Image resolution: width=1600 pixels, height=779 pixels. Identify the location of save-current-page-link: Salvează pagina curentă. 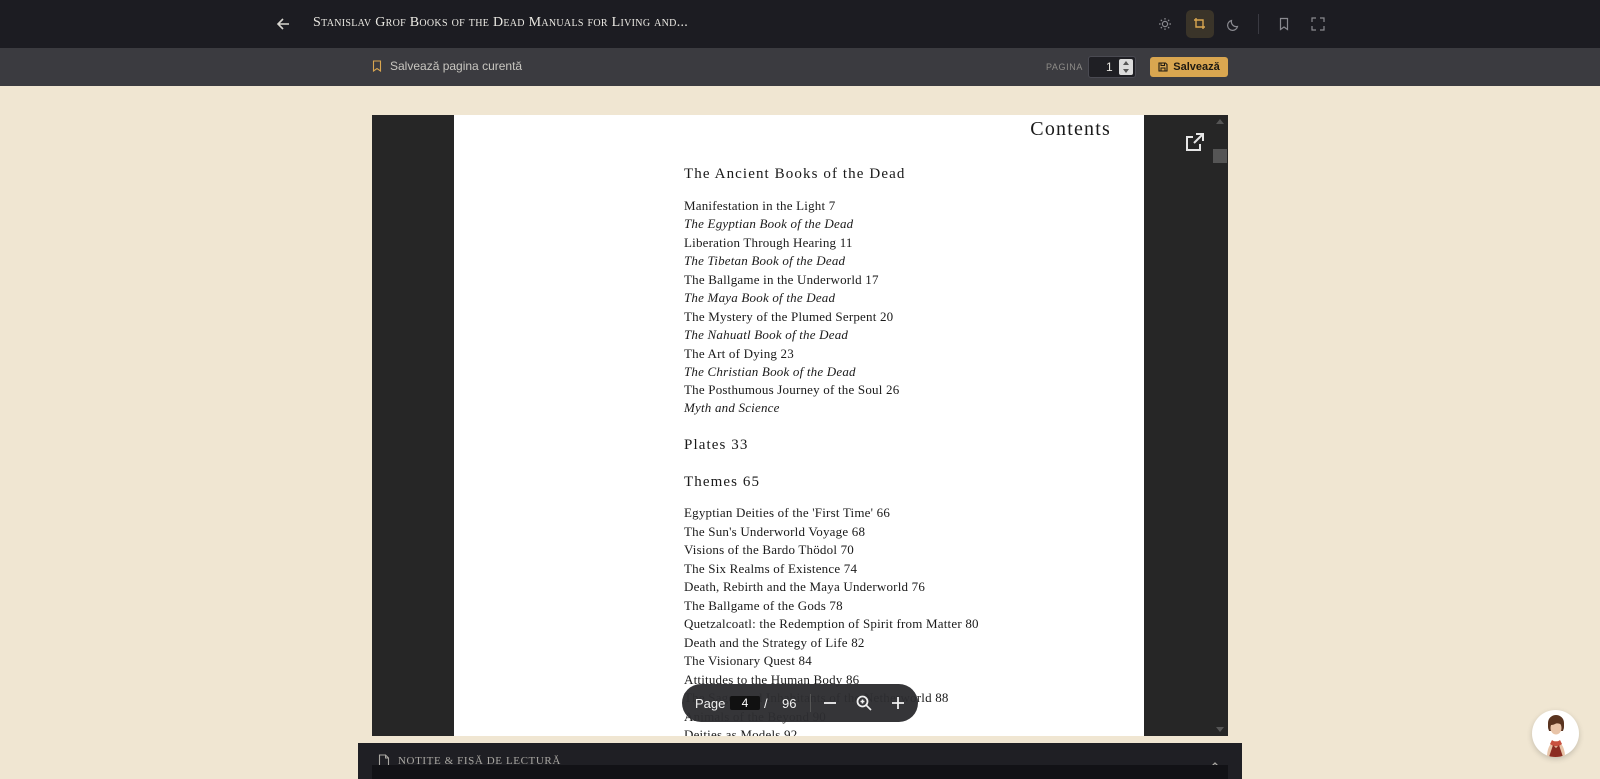
(447, 66).